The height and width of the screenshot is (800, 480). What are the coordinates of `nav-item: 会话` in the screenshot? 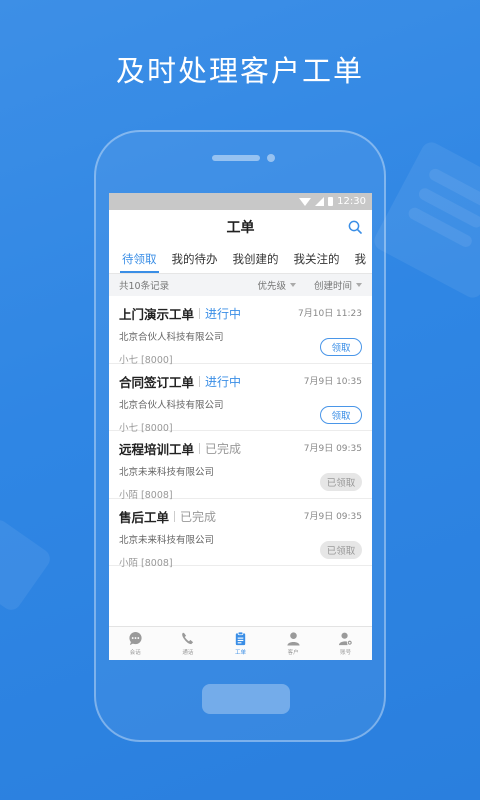 It's located at (135, 643).